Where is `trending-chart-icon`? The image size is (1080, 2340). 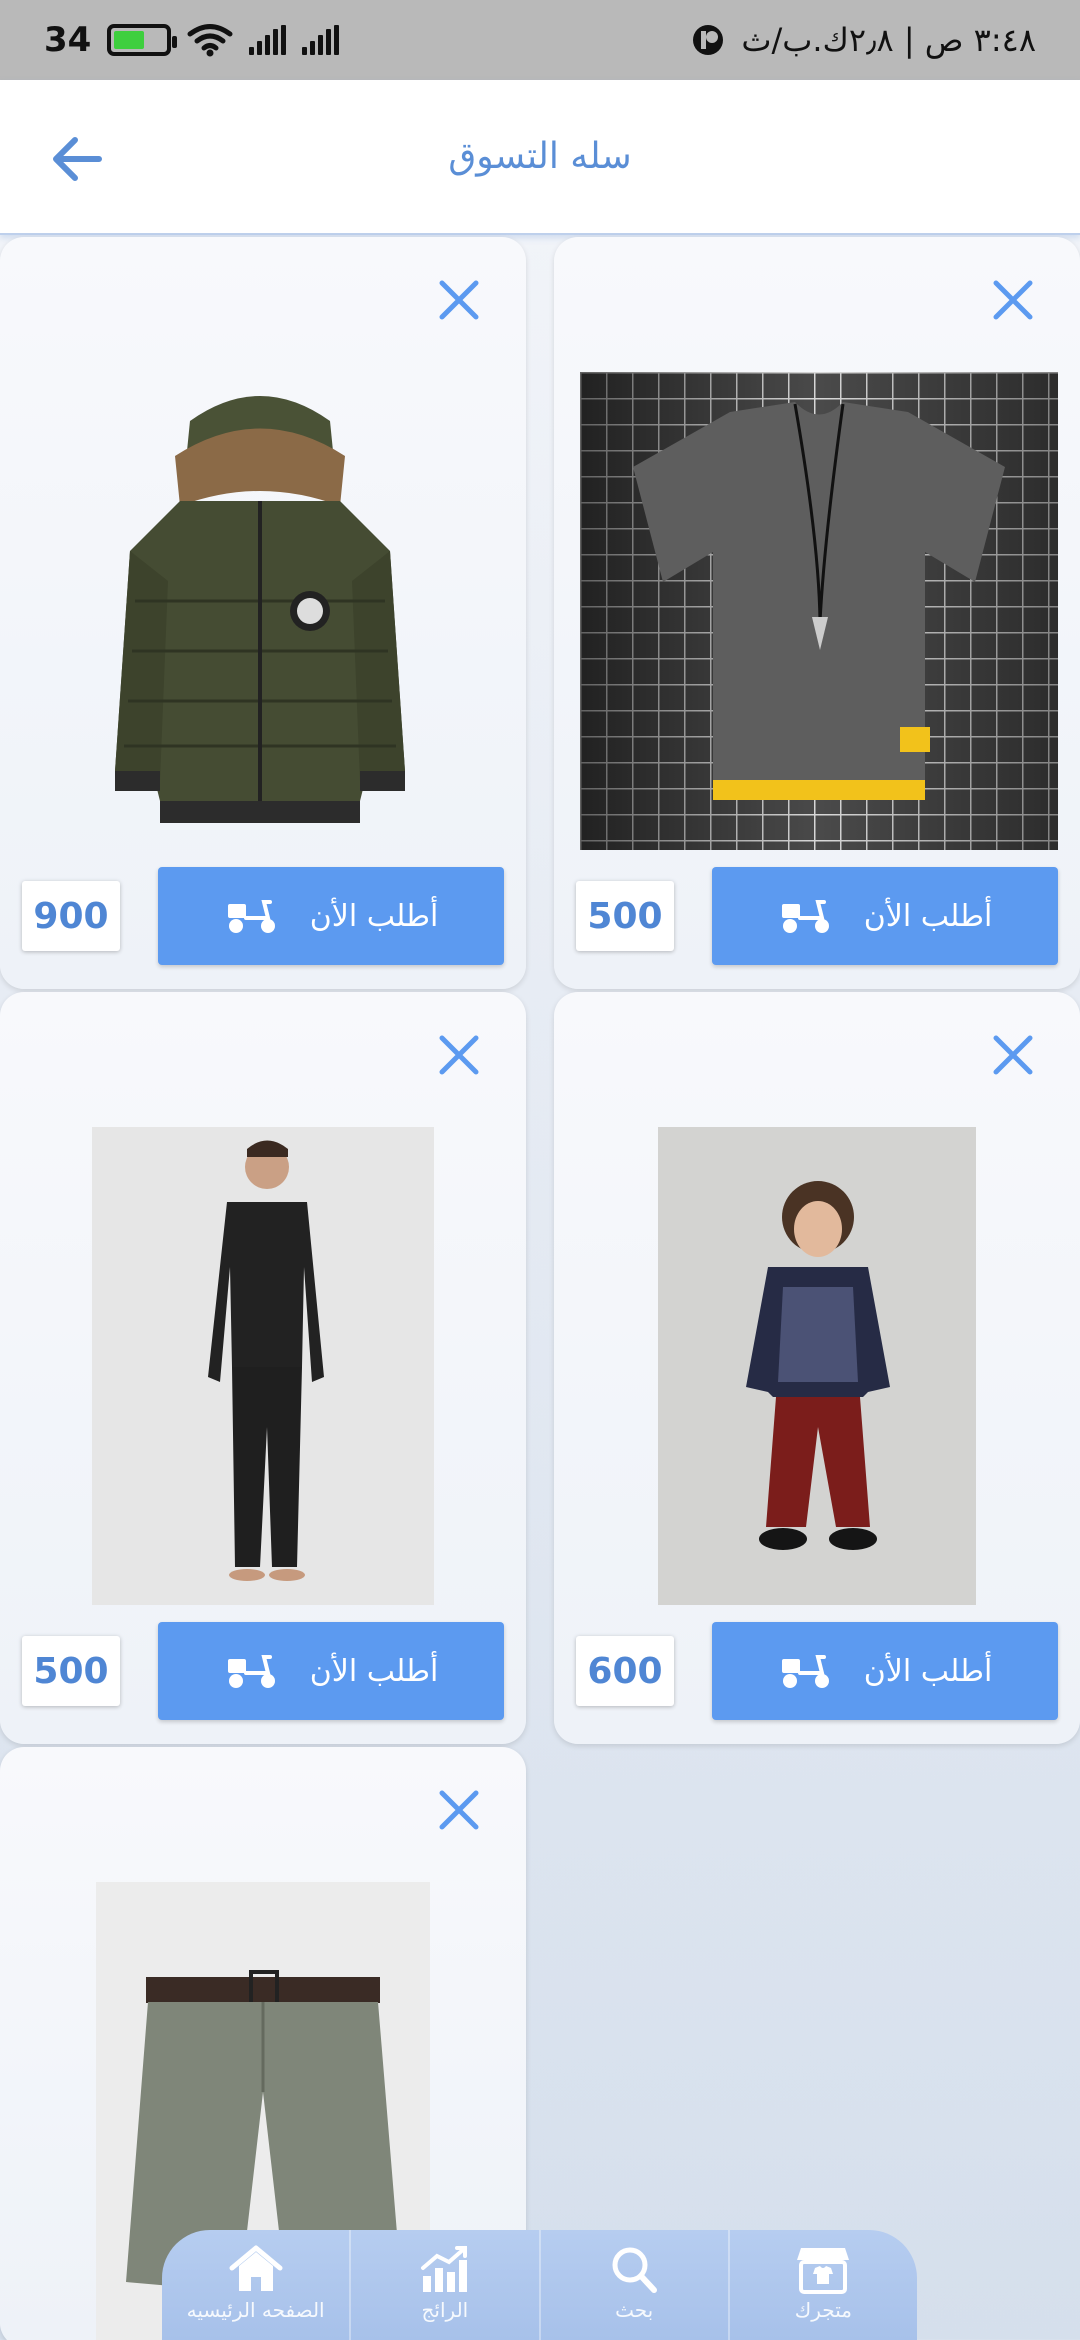
trending-chart-icon is located at coordinates (443, 2269).